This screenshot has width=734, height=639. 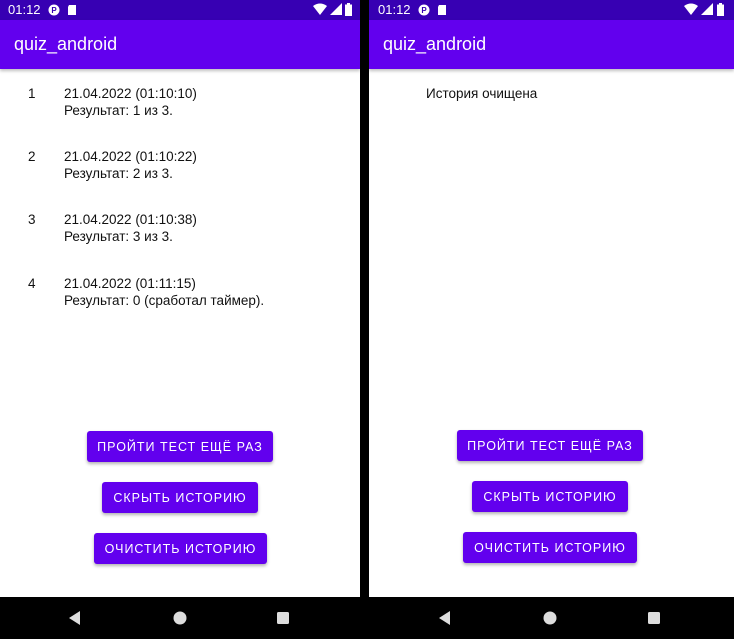 What do you see at coordinates (32, 283) in the screenshot?
I see `entry-number: 4` at bounding box center [32, 283].